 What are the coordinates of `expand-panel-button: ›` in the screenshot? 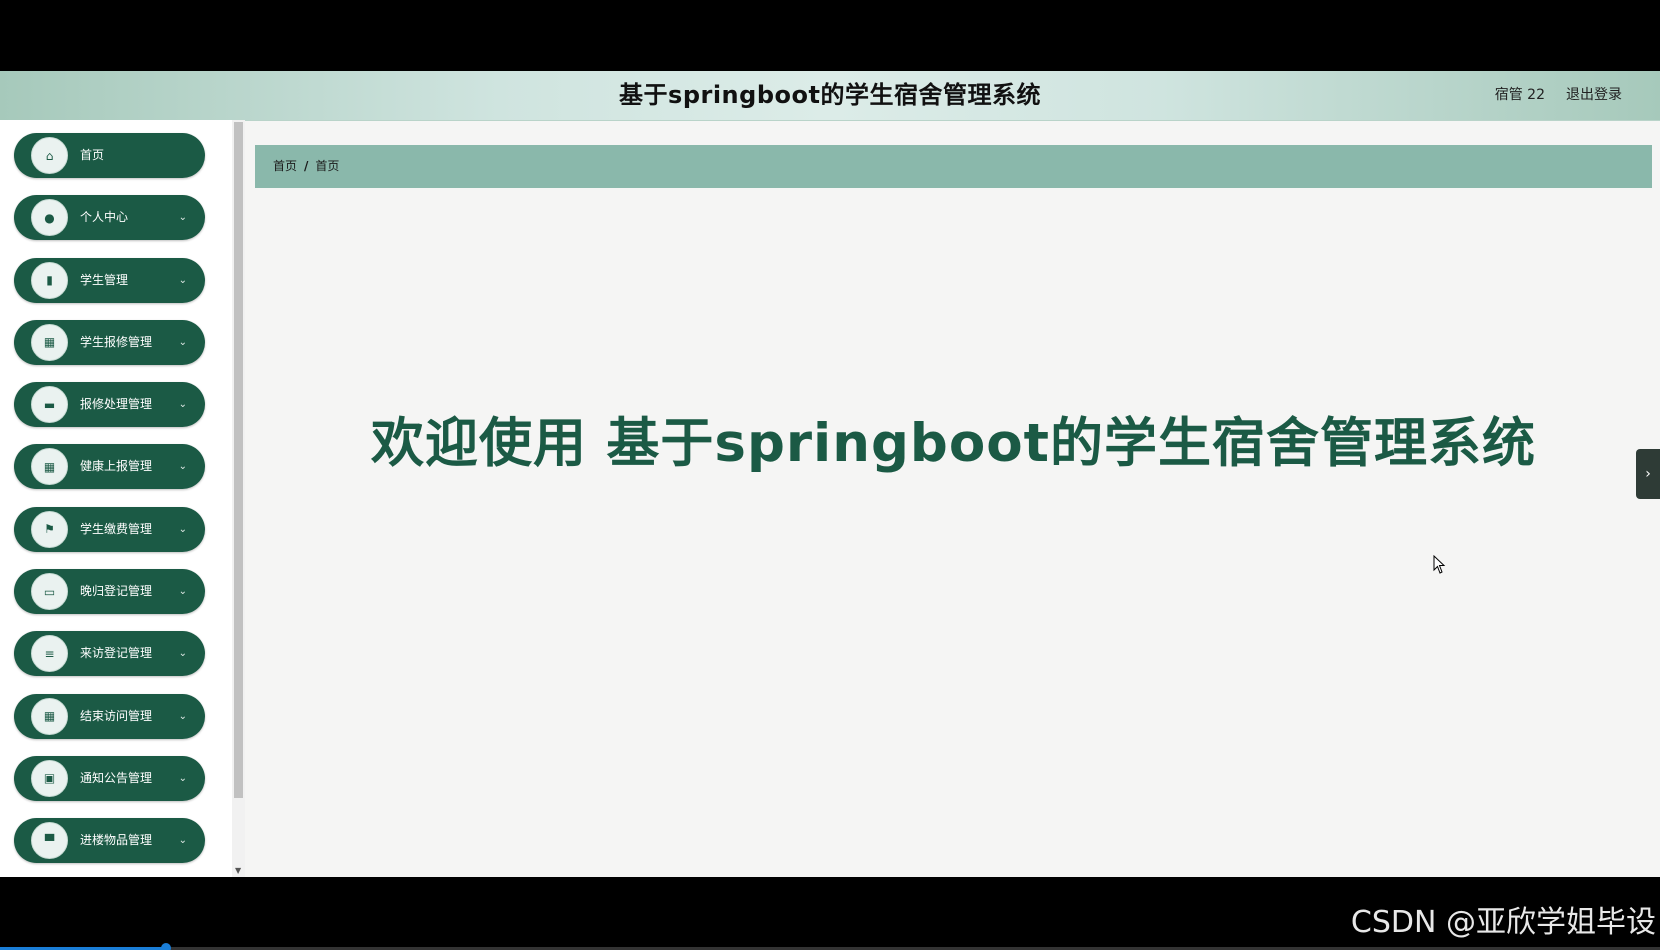 It's located at (1648, 474).